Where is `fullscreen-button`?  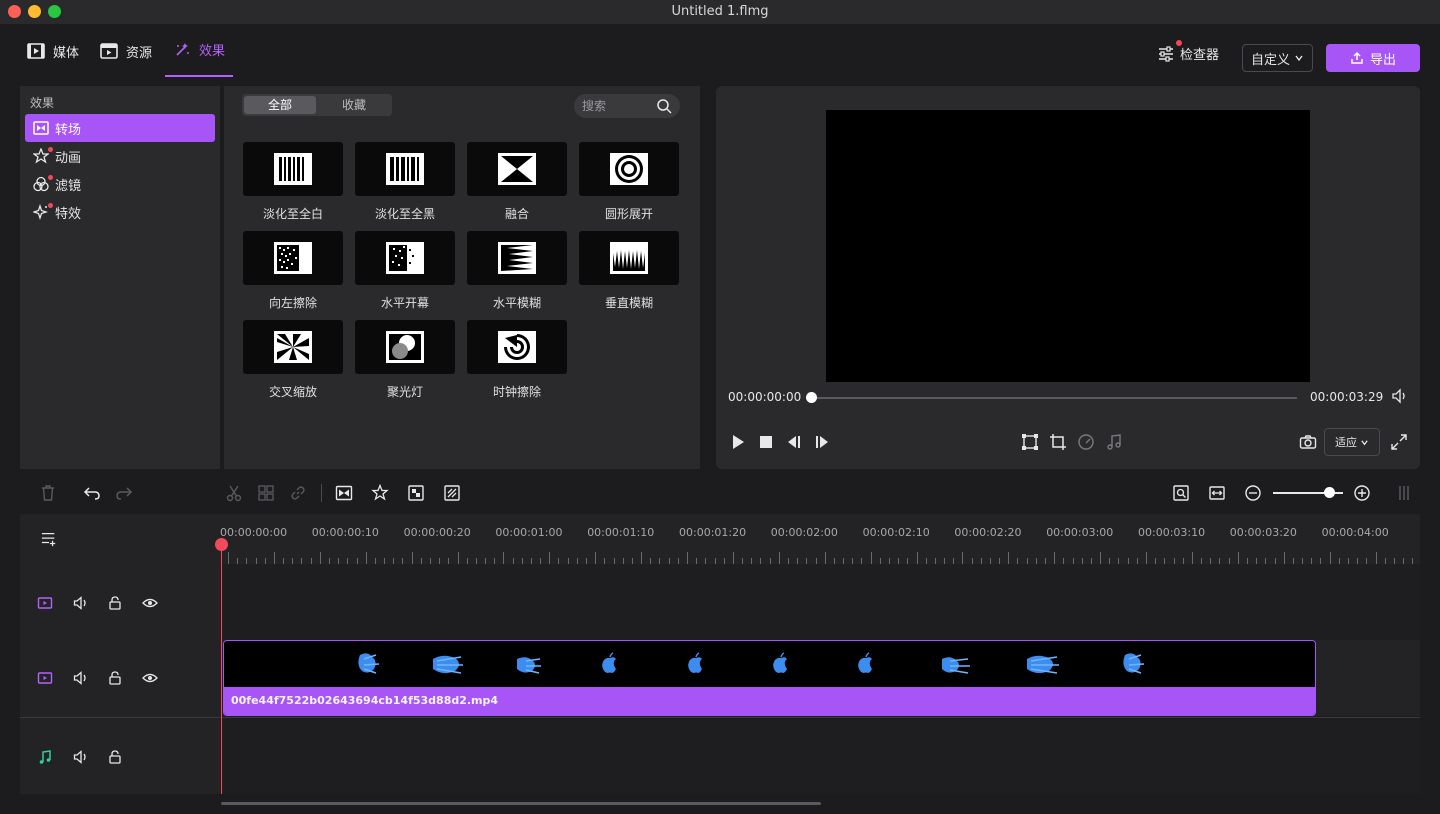 fullscreen-button is located at coordinates (1399, 442).